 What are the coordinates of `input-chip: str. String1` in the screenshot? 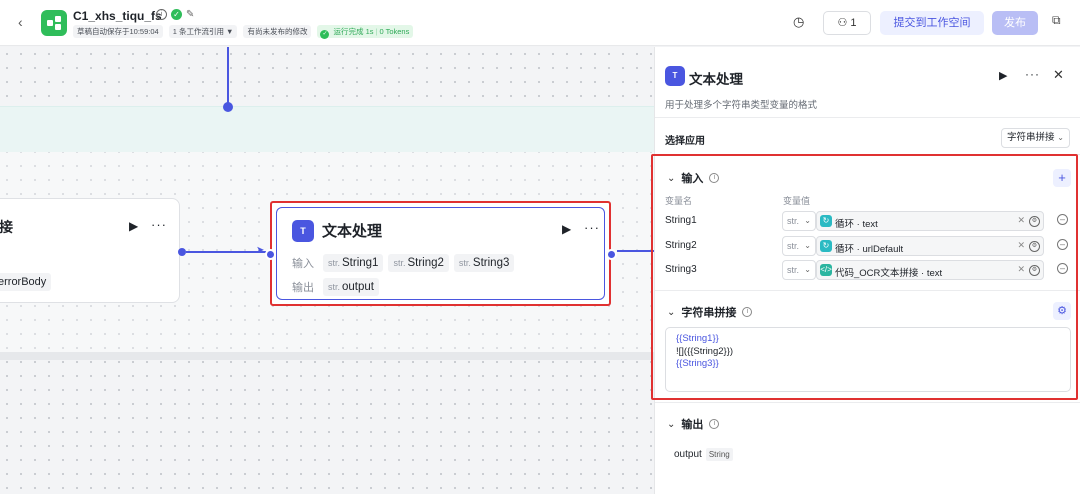 It's located at (353, 263).